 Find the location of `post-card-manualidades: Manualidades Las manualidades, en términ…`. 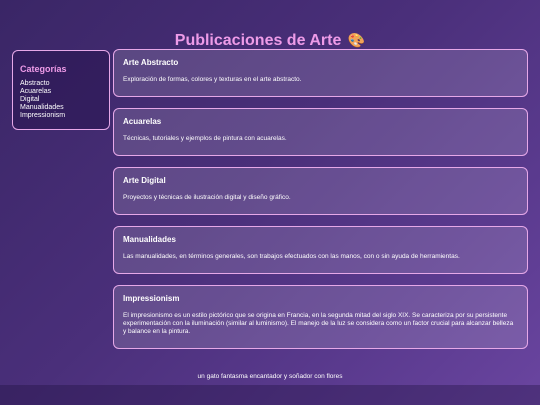

post-card-manualidades: Manualidades Las manualidades, en términ… is located at coordinates (320, 250).